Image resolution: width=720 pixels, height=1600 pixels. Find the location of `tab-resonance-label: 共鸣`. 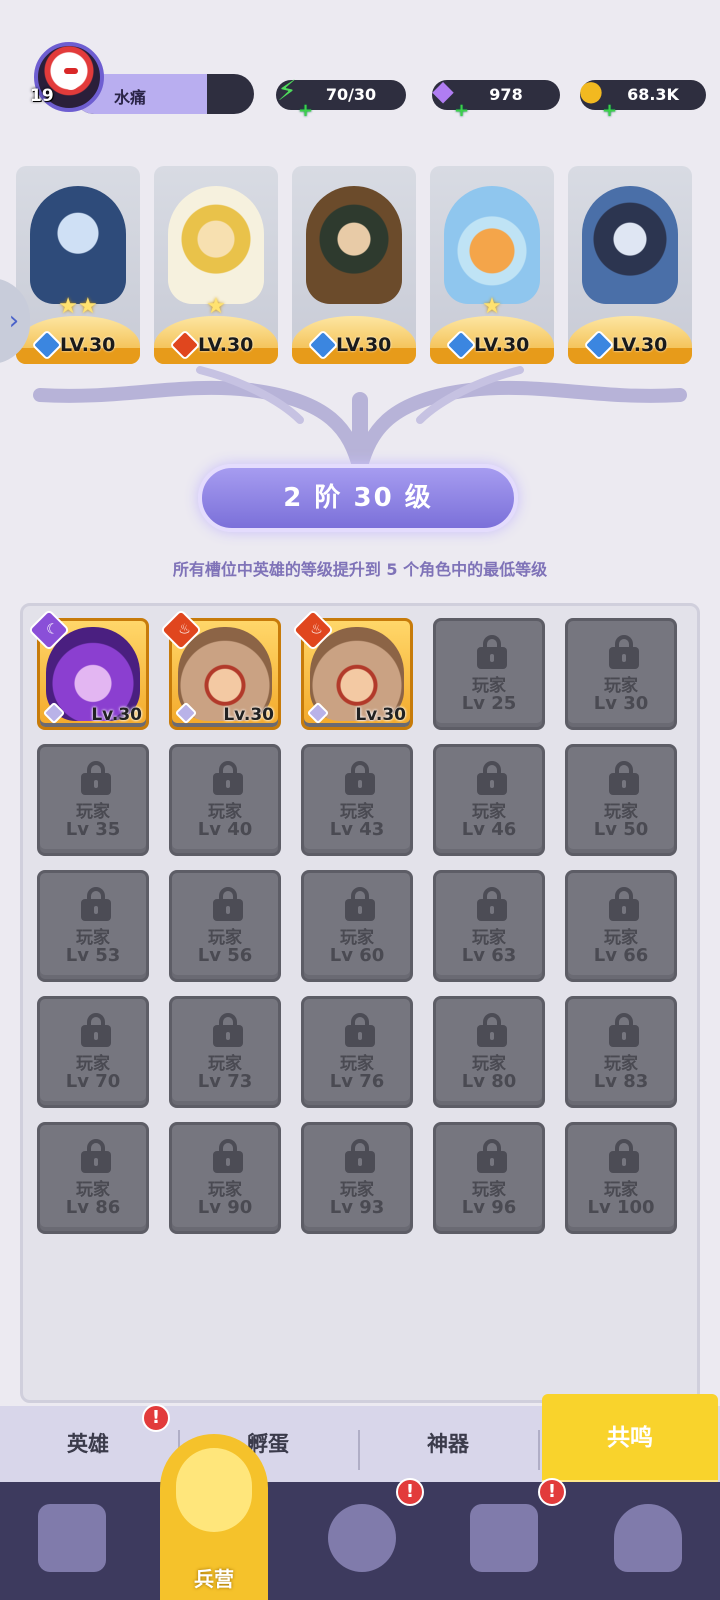

tab-resonance-label: 共鸣 is located at coordinates (630, 1438).